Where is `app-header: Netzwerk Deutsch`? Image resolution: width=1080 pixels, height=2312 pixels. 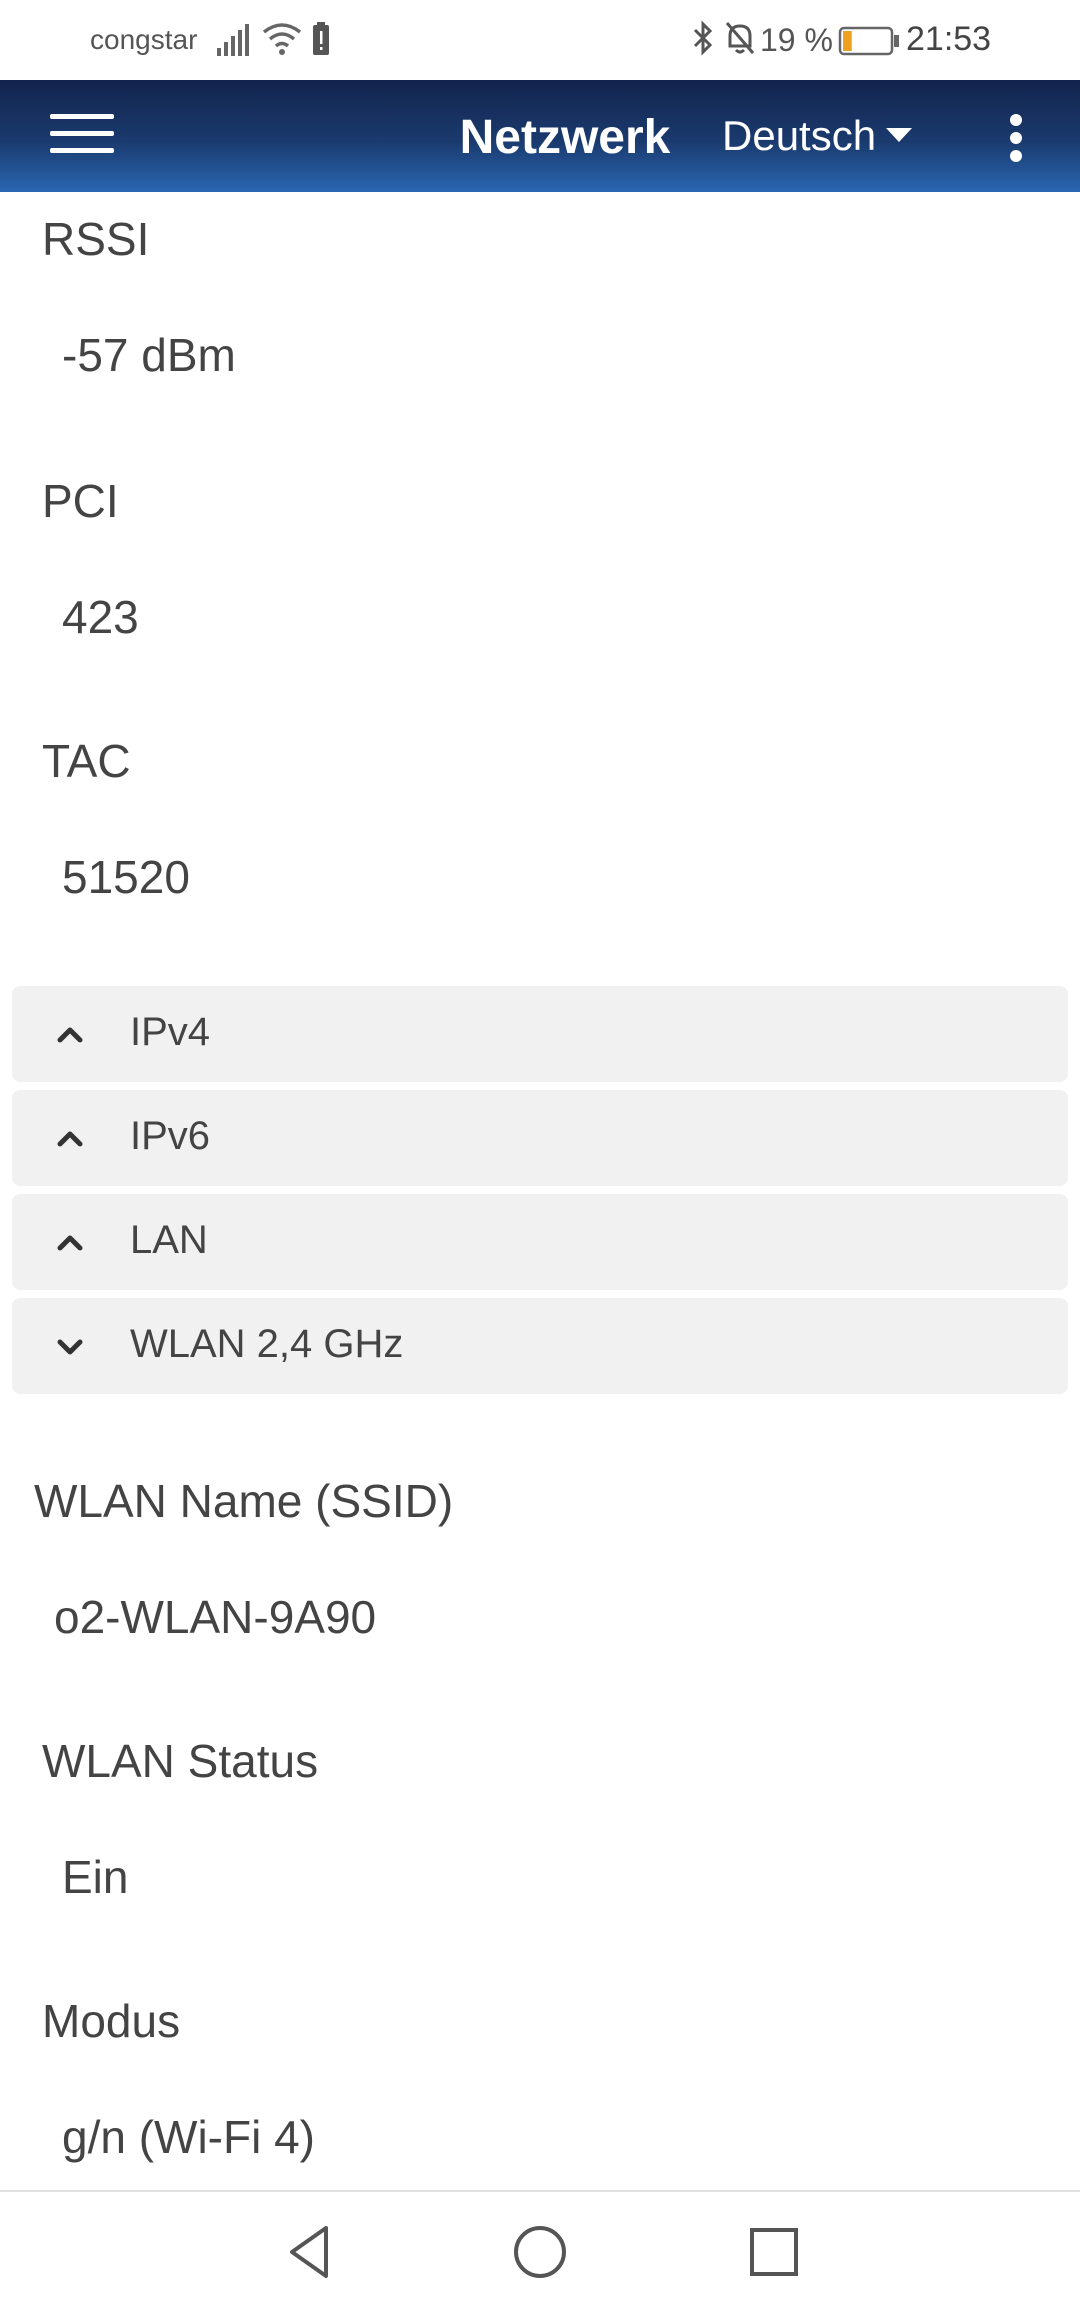 app-header: Netzwerk Deutsch is located at coordinates (540, 136).